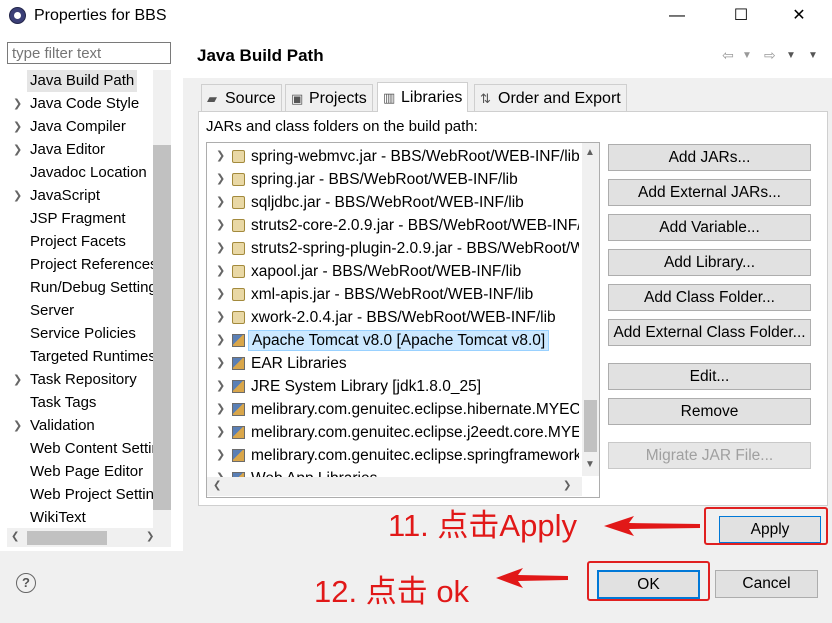 The width and height of the screenshot is (832, 623). I want to click on nav-item: Project References, so click(80, 265).